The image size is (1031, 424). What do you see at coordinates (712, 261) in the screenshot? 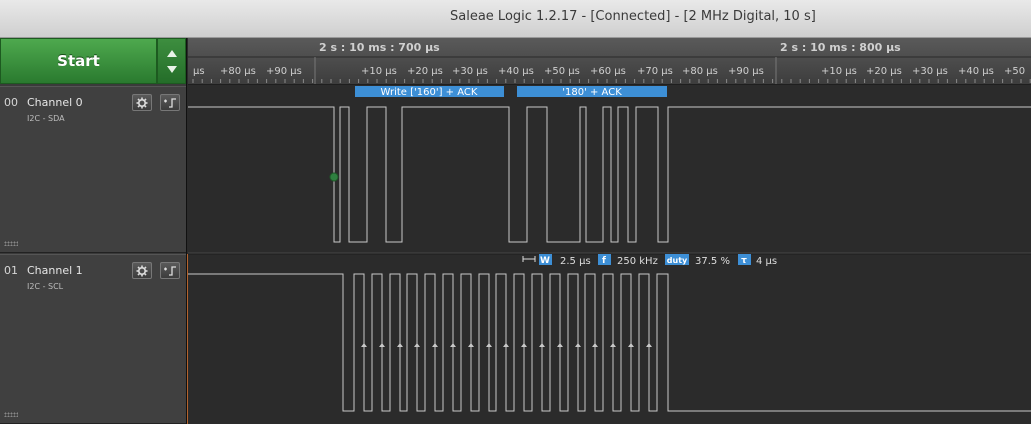
I see `duty-value: 37.5 %` at bounding box center [712, 261].